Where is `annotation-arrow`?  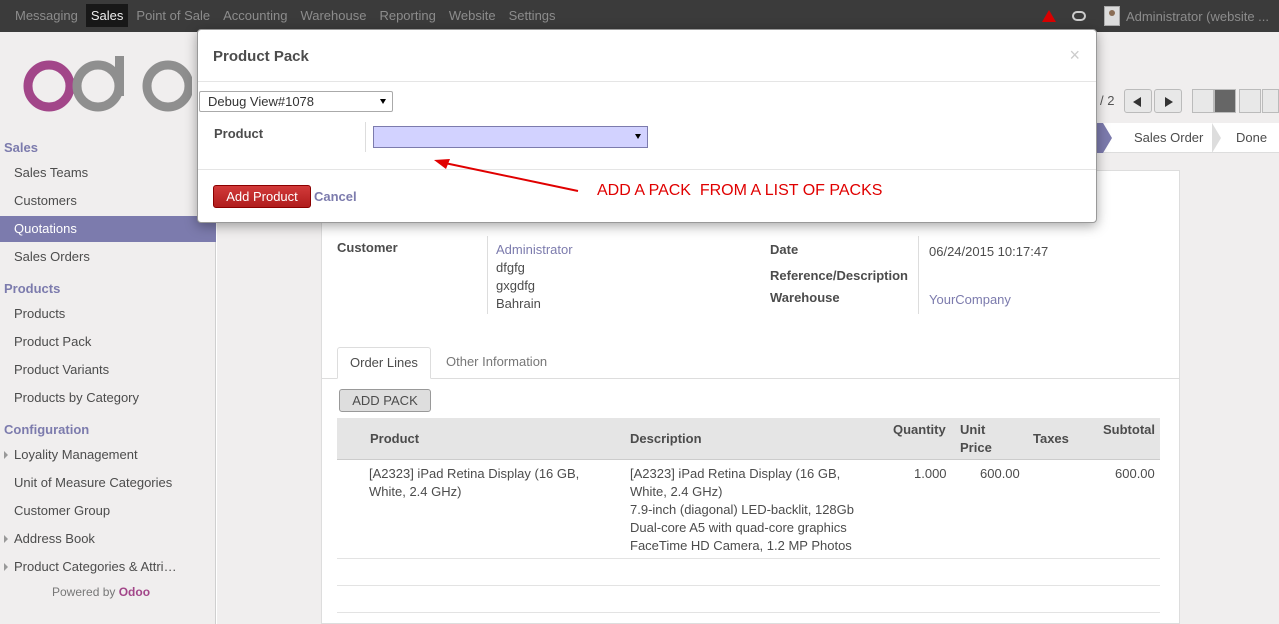 annotation-arrow is located at coordinates (506, 175).